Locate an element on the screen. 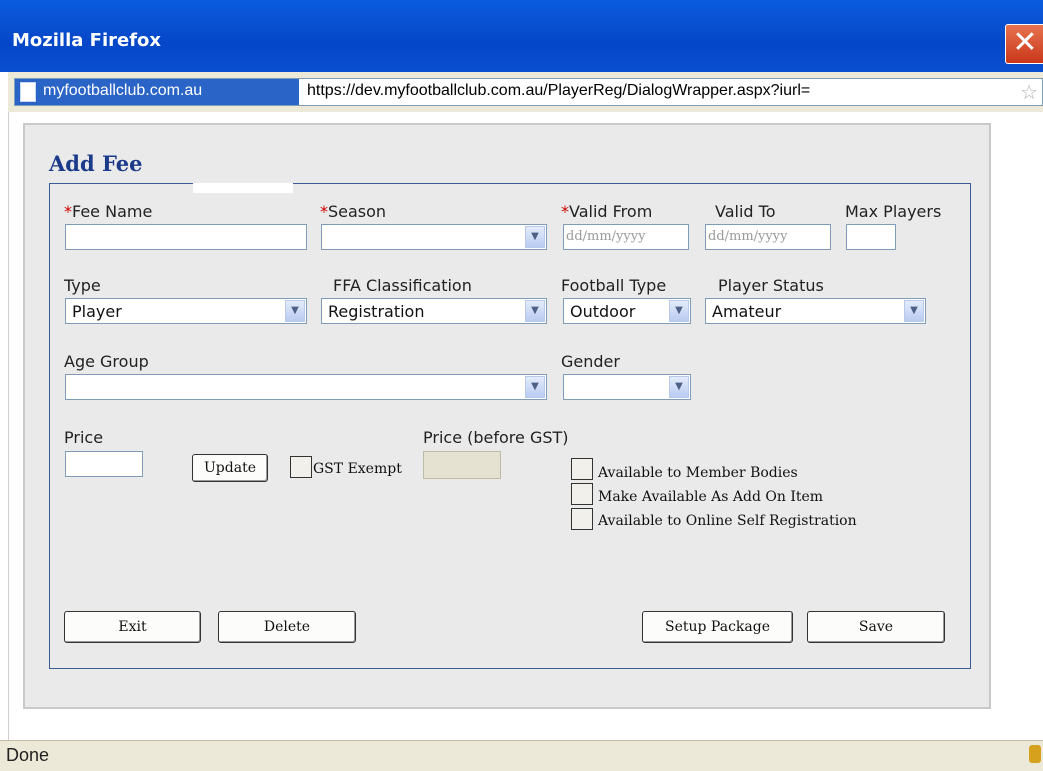 The height and width of the screenshot is (771, 1043). fee-name-label-text: Fee Name is located at coordinates (112, 211).